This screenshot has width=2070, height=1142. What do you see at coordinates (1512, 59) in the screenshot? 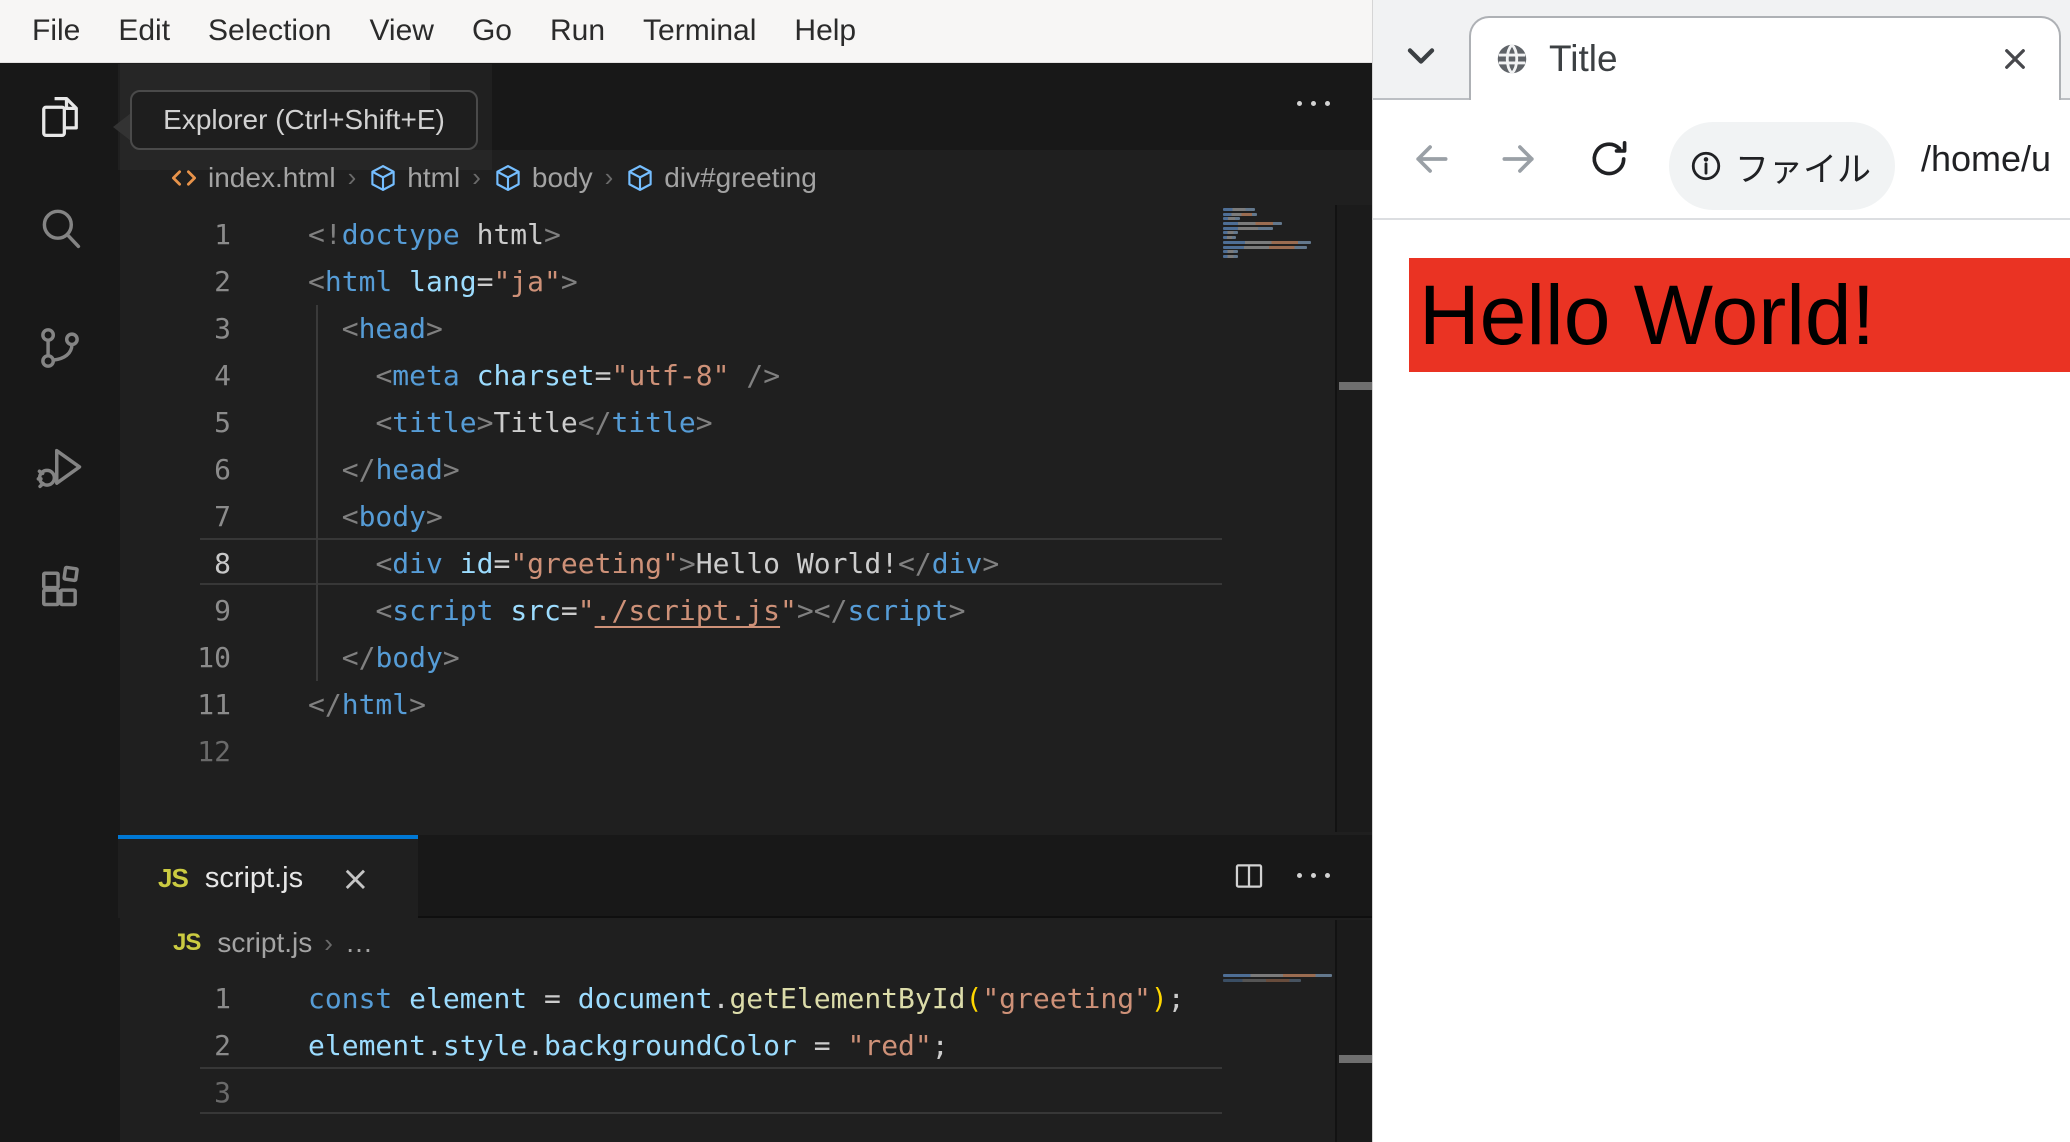
I see `globe-favicon-icon` at bounding box center [1512, 59].